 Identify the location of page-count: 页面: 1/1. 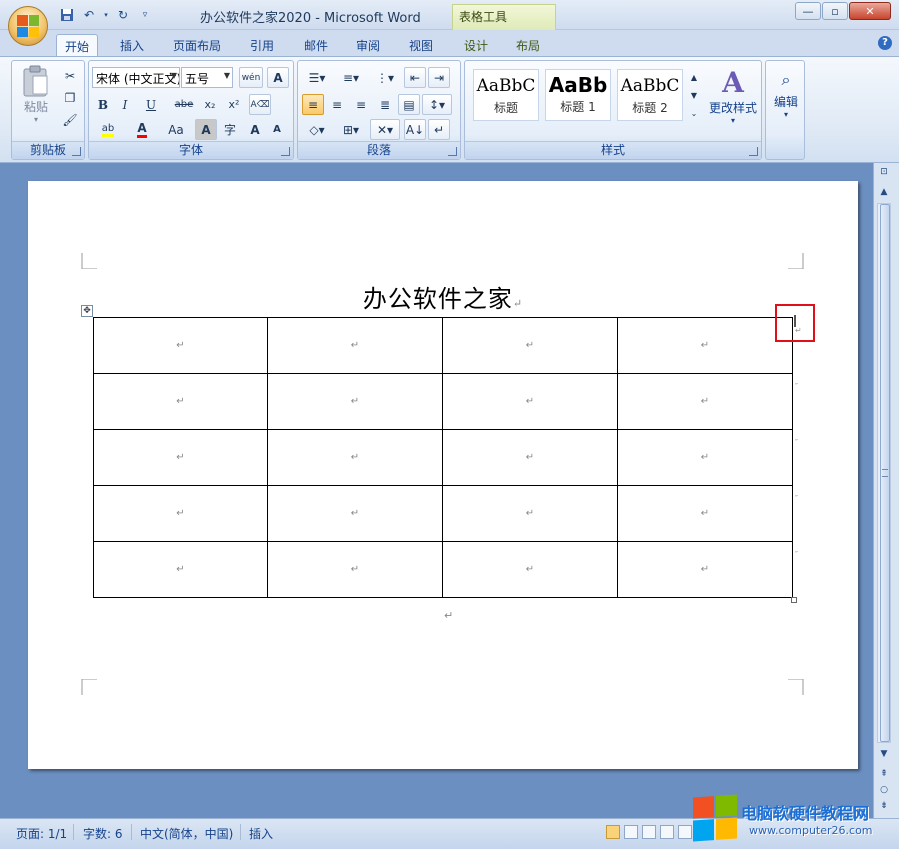
(41, 833).